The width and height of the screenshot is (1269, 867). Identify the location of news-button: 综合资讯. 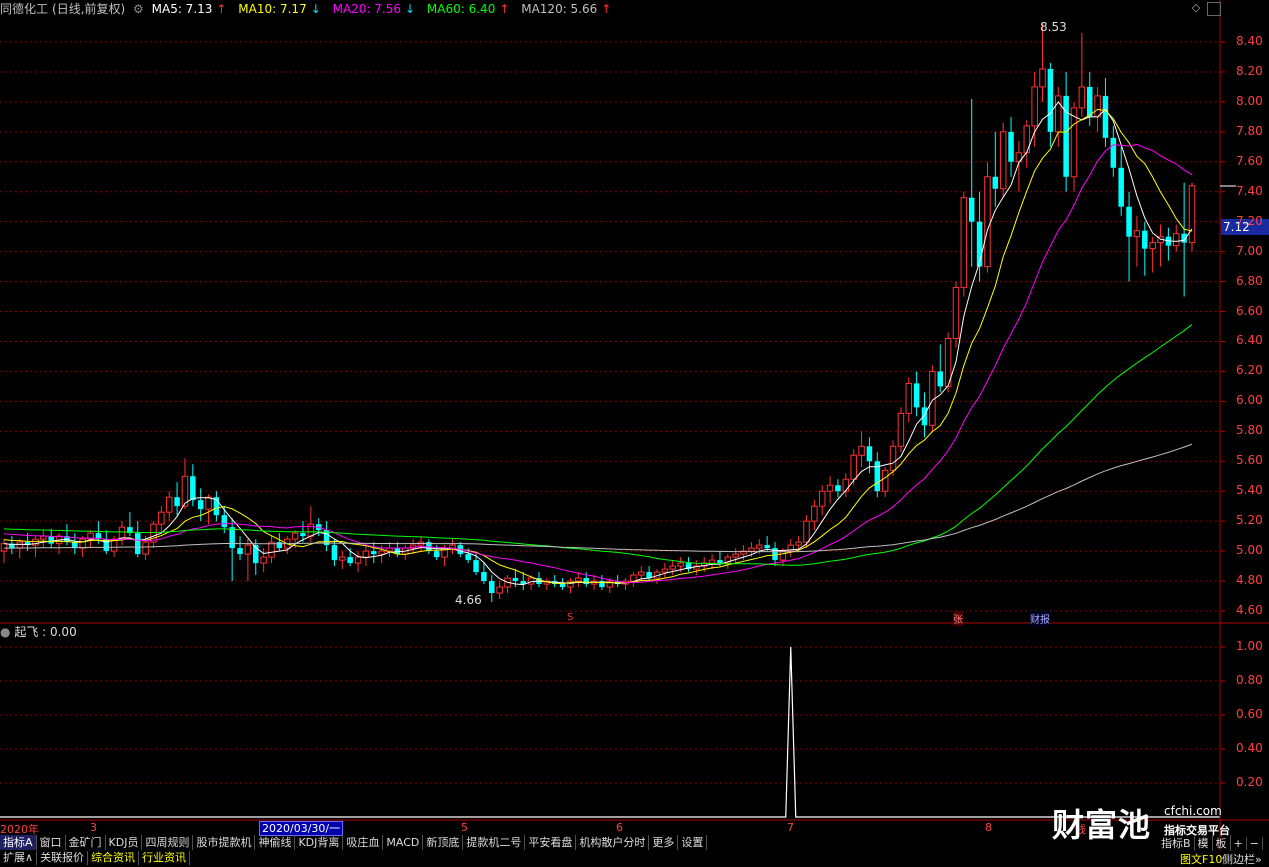
(114, 858).